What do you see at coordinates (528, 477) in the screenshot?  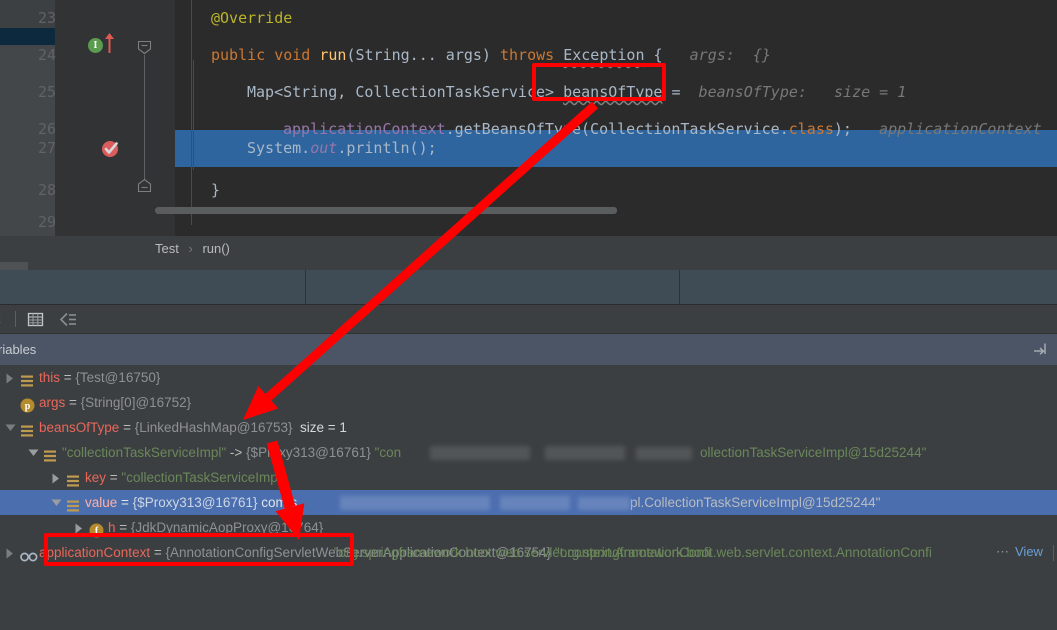 I see `variable-row-key: key = "collectionTaskServiceImpl"` at bounding box center [528, 477].